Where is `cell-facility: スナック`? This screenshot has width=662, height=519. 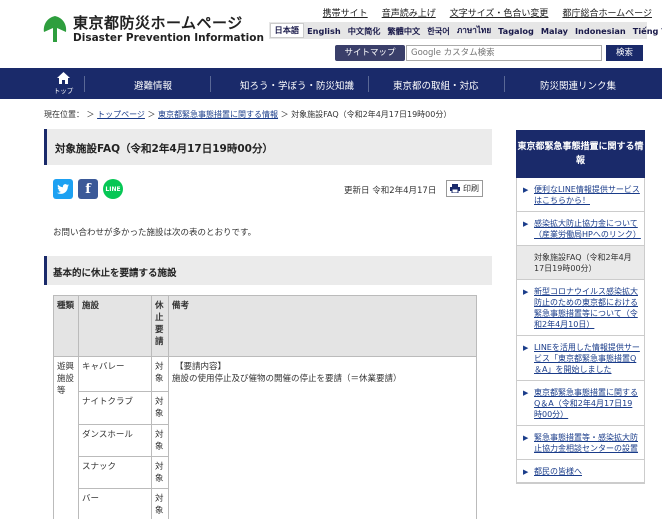 cell-facility: スナック is located at coordinates (115, 472).